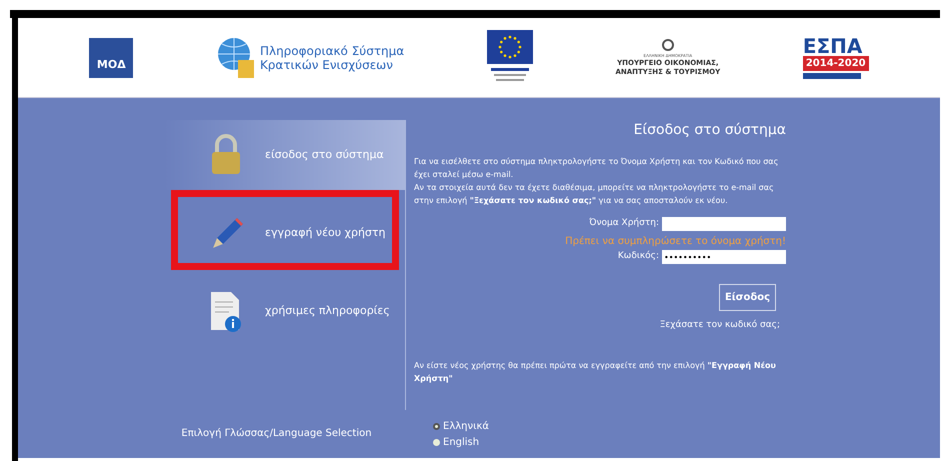 This screenshot has height=461, width=948. I want to click on radio-label: Ελληνικά, so click(466, 427).